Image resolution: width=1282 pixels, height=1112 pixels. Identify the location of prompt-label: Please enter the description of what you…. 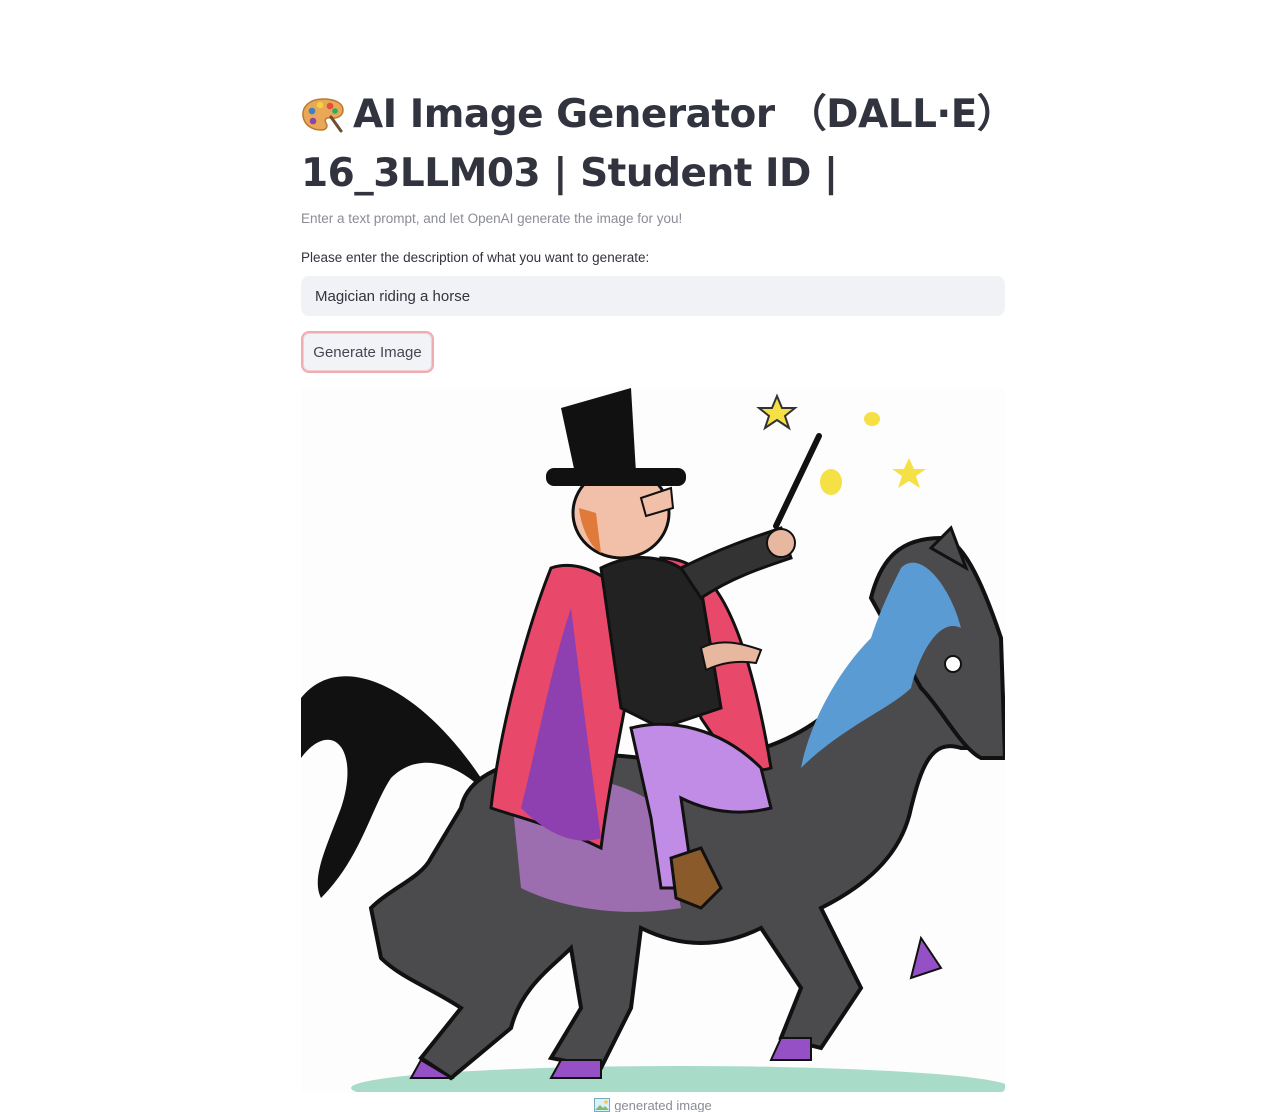
(475, 257).